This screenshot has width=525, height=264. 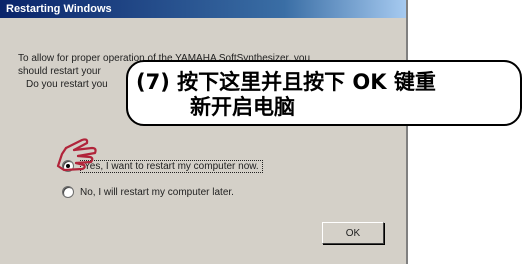 I want to click on callout-text: (7) 按下这里并且按下 OK 键重 新开启电脑, so click(x=326, y=95).